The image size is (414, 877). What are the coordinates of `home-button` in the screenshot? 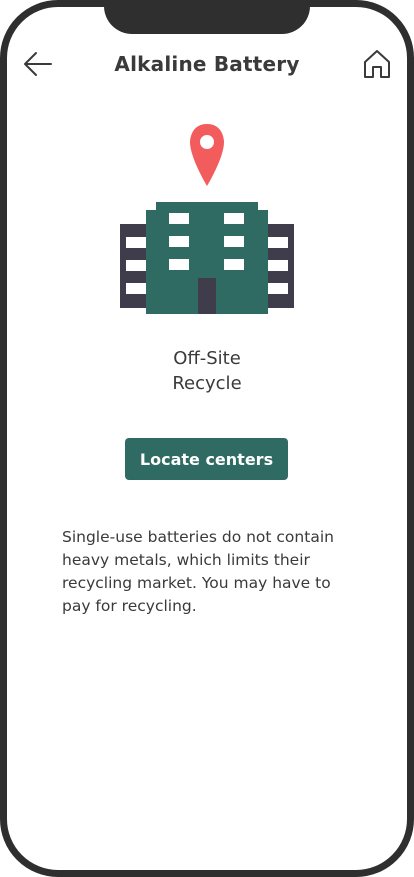 It's located at (377, 64).